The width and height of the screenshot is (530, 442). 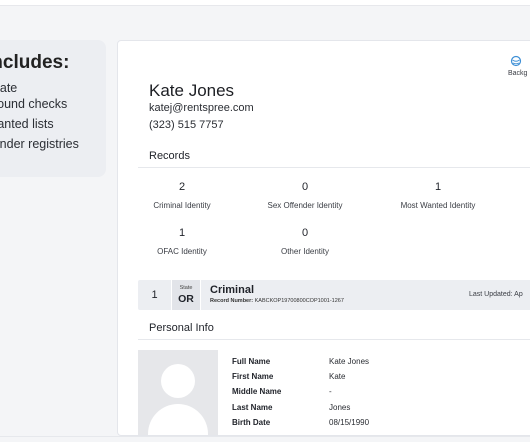 What do you see at coordinates (257, 391) in the screenshot?
I see `personal-info-label: Middle Name` at bounding box center [257, 391].